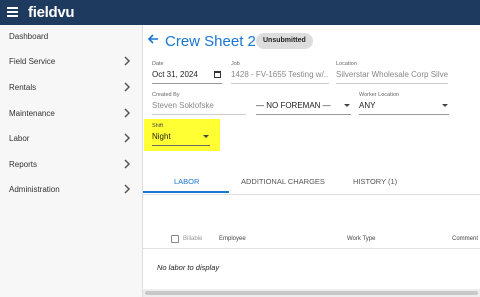 This screenshot has height=297, width=480. Describe the element at coordinates (12, 12) in the screenshot. I see `hamburger-menu-icon` at that location.